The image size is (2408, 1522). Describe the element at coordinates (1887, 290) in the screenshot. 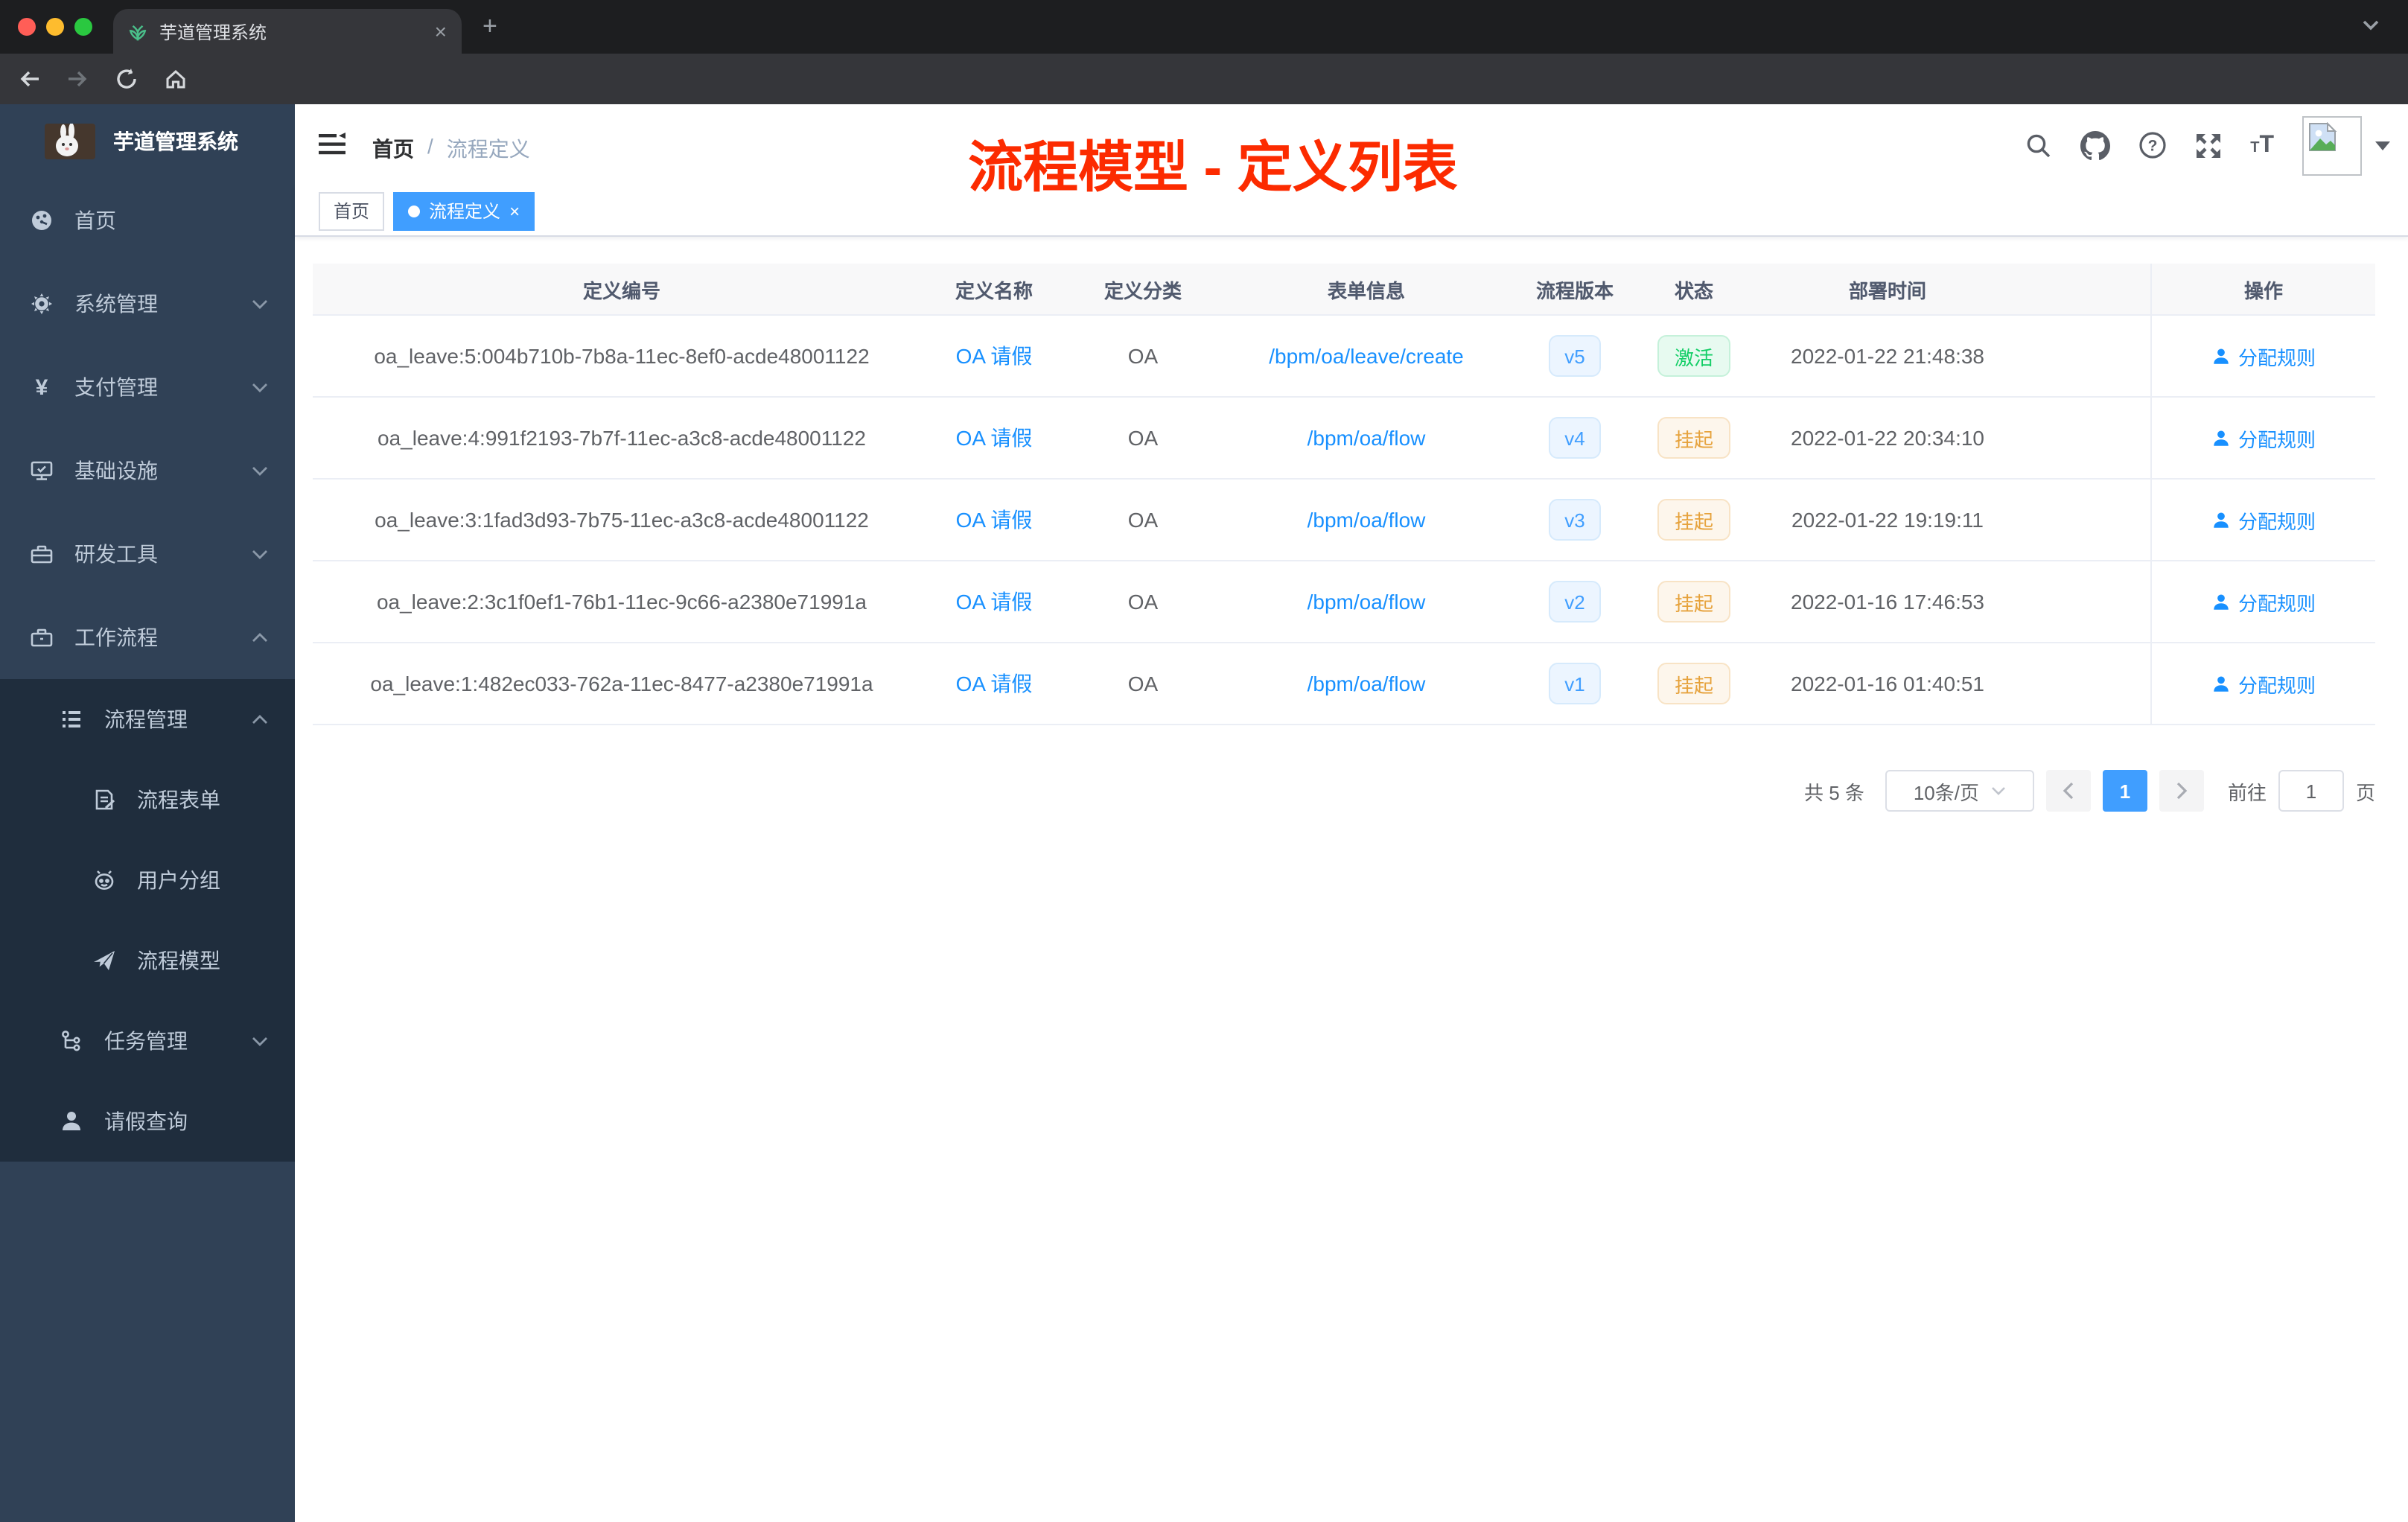

I see `column-header-deploy-time: 部署时间` at that location.